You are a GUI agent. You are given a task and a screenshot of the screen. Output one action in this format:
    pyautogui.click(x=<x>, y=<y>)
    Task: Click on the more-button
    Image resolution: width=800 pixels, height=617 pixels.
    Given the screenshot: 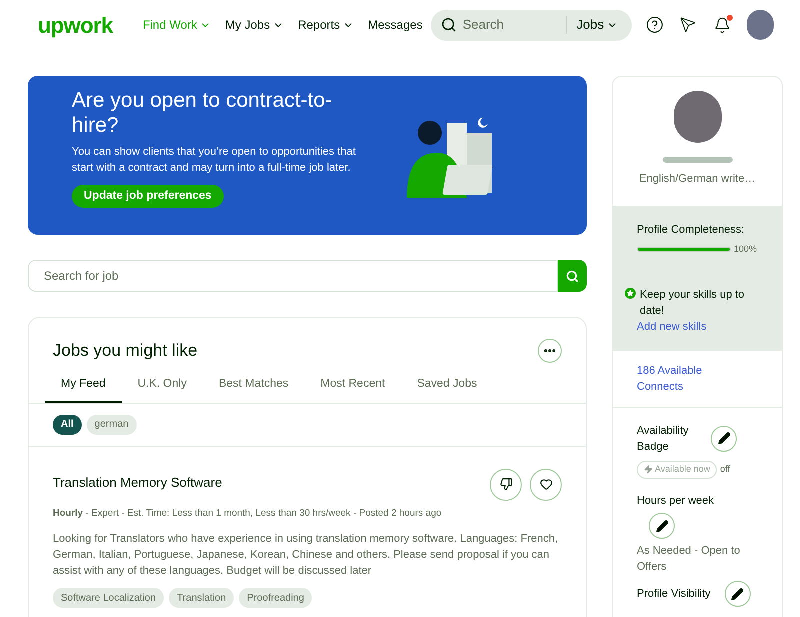 What is the action you would take?
    pyautogui.click(x=550, y=350)
    